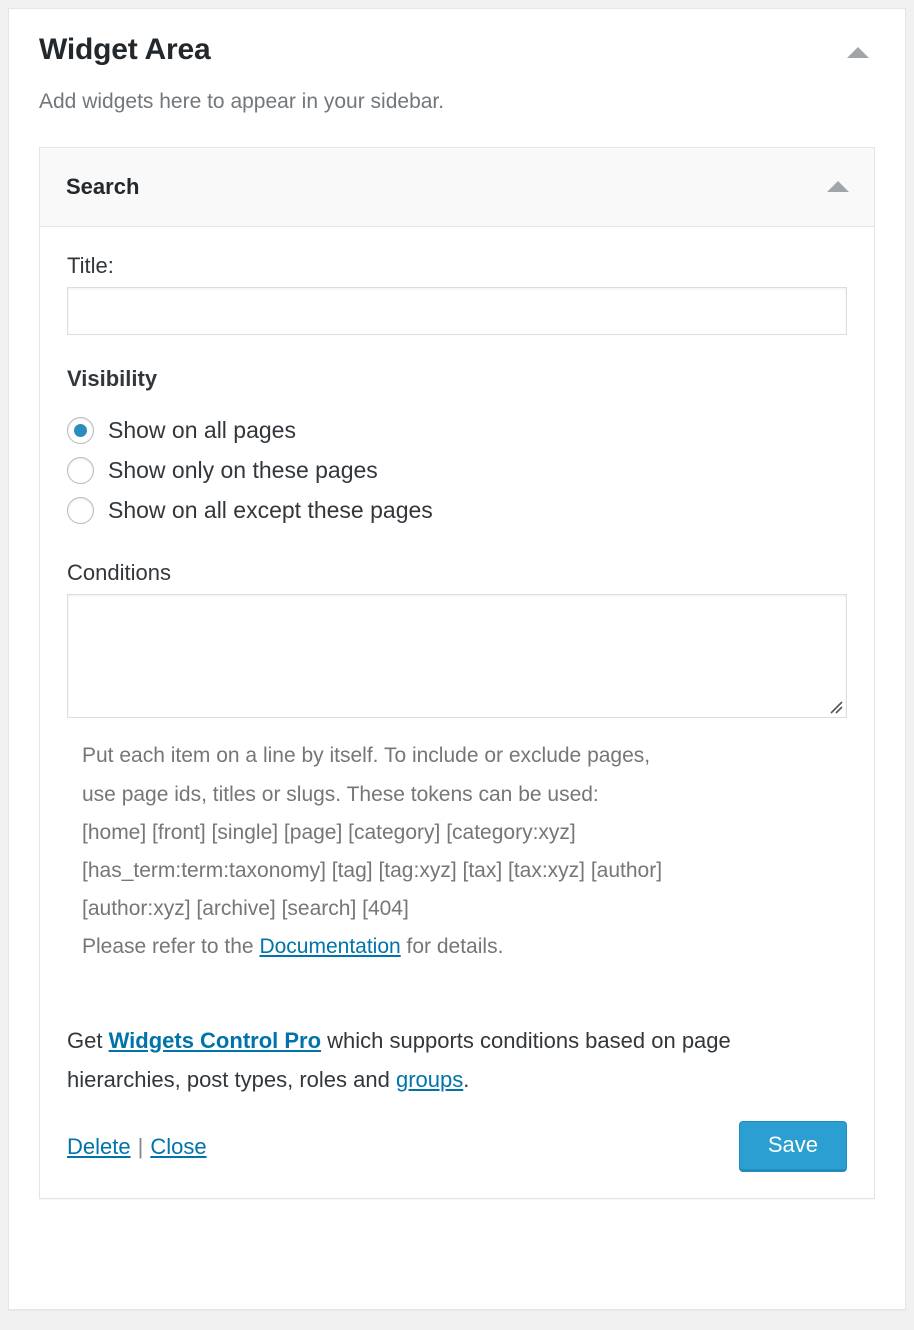  What do you see at coordinates (452, 947) in the screenshot?
I see `documentation-suffix: for details.` at bounding box center [452, 947].